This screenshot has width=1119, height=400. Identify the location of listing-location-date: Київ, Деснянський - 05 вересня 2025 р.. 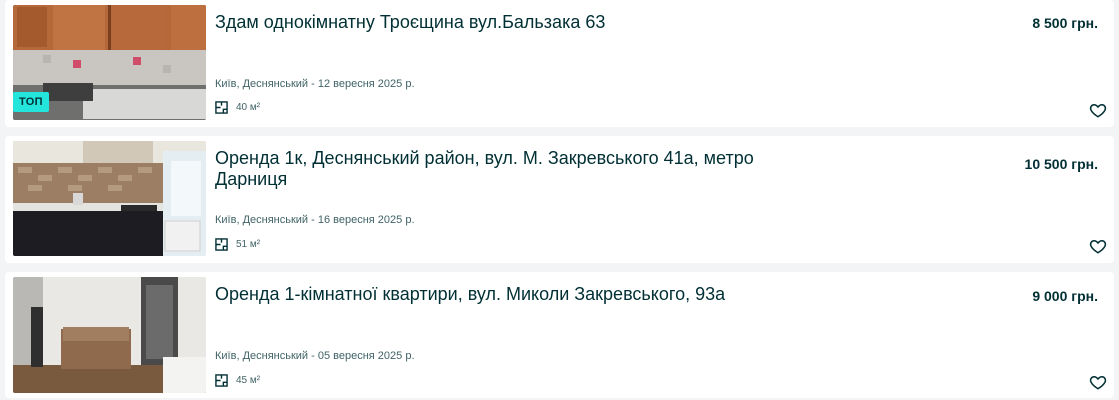
(315, 356).